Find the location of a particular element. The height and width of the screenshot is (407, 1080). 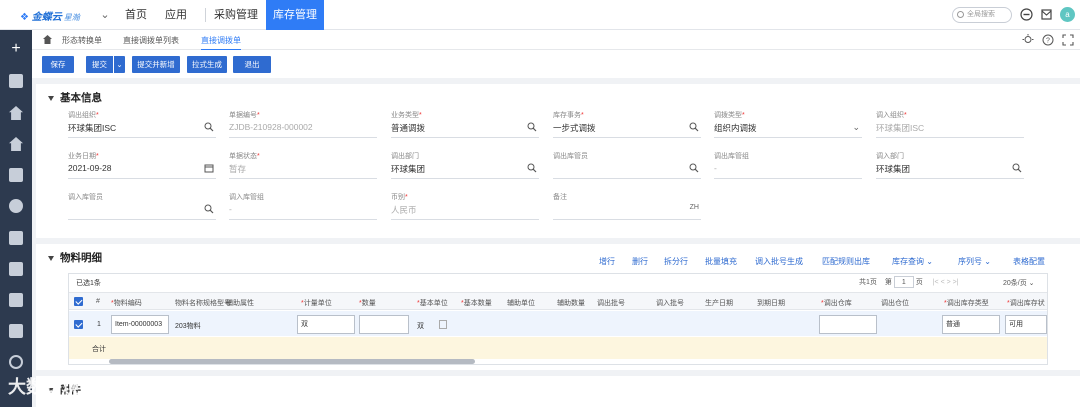

settings-icon is located at coordinates (16, 362).